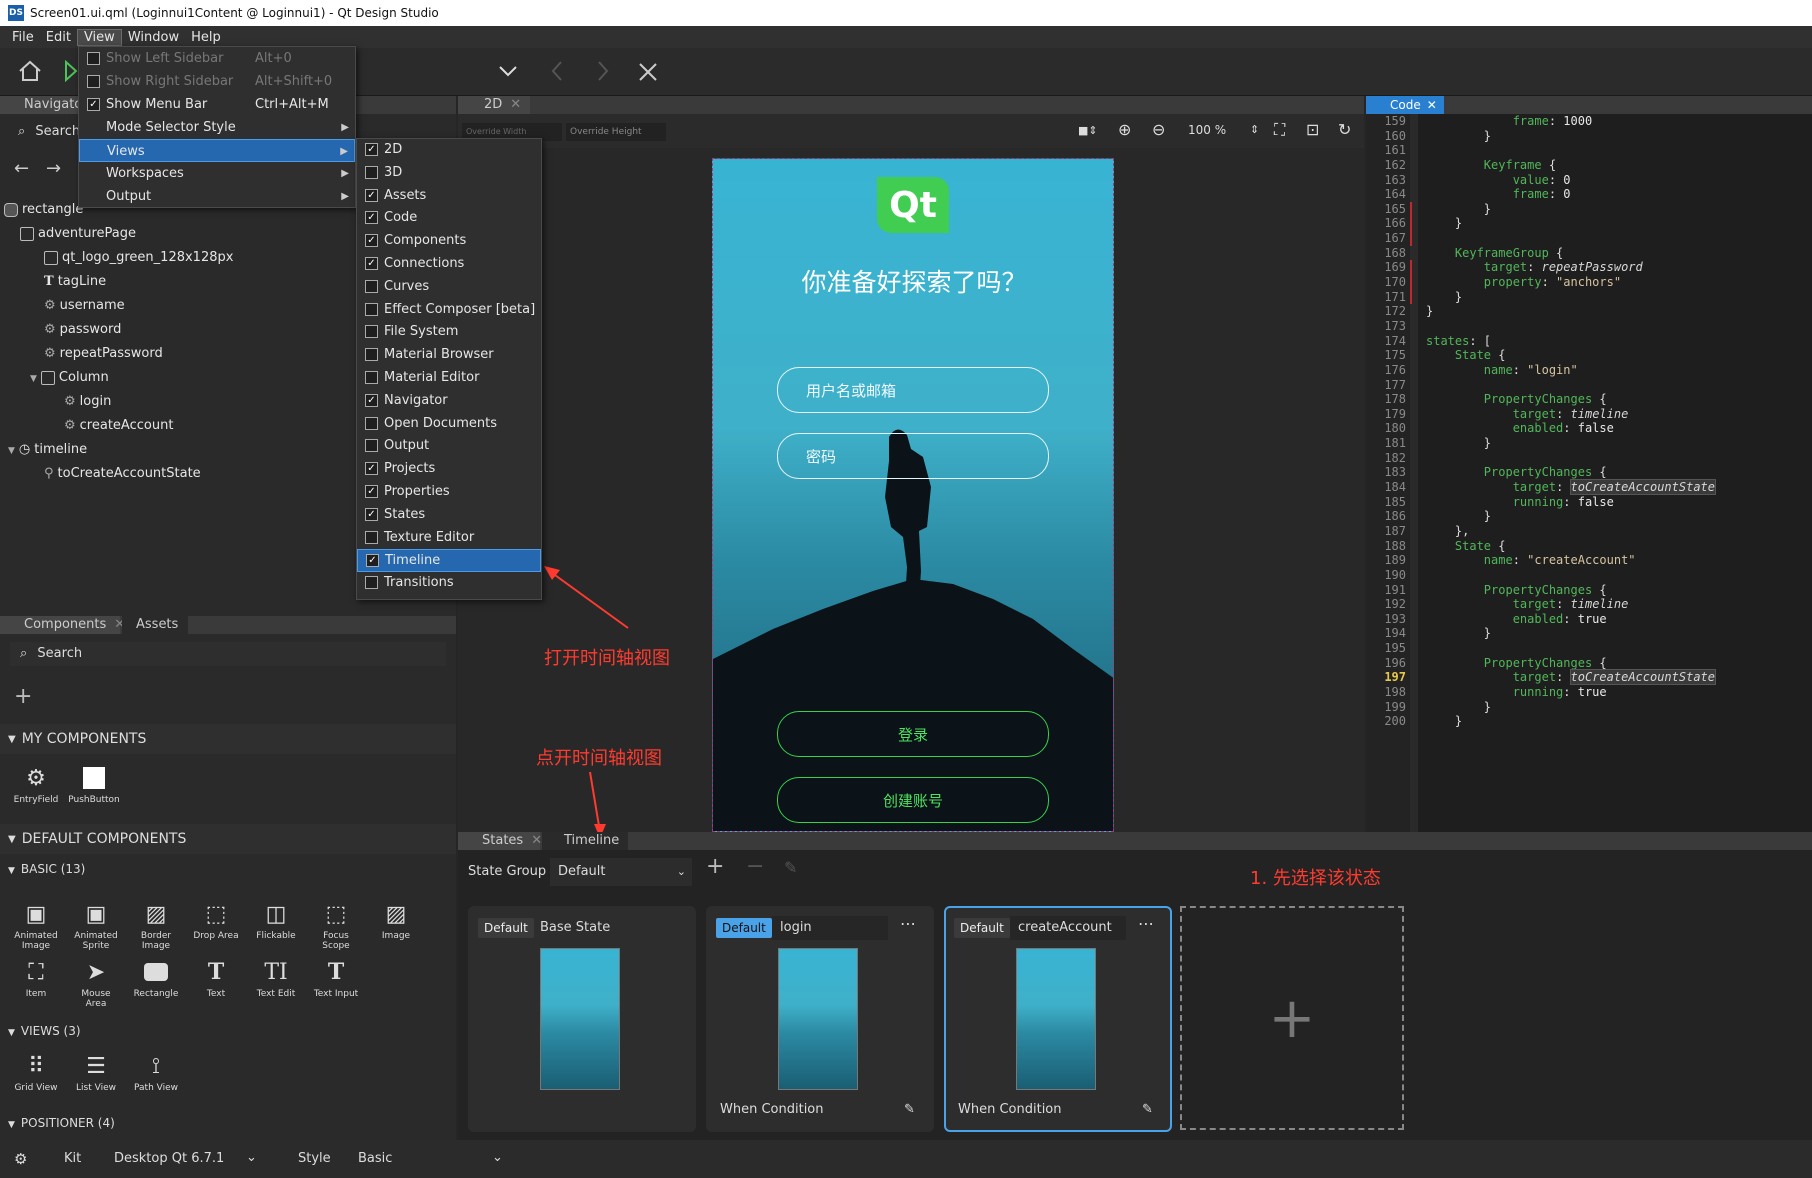 Image resolution: width=1812 pixels, height=1178 pixels. Describe the element at coordinates (217, 127) in the screenshot. I see `view-menu-item-mode-selector-style: Mode Selector Style ▶` at that location.